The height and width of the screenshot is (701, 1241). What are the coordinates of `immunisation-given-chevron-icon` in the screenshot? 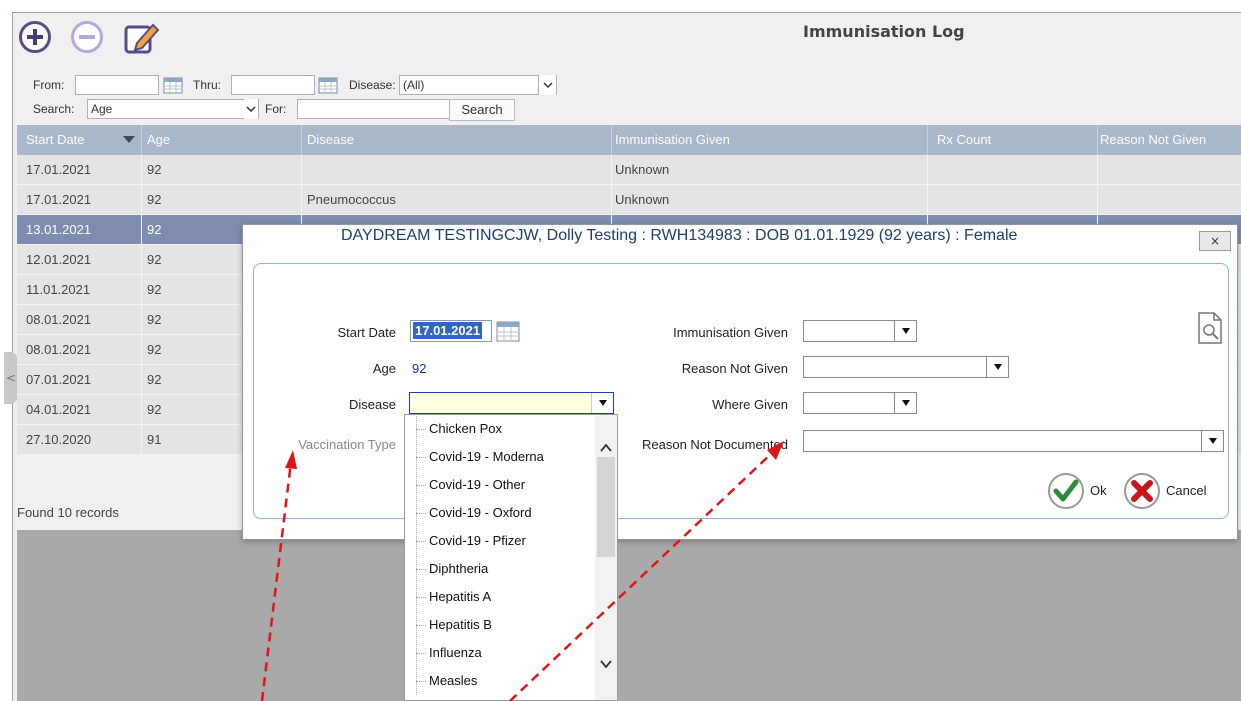 It's located at (905, 331).